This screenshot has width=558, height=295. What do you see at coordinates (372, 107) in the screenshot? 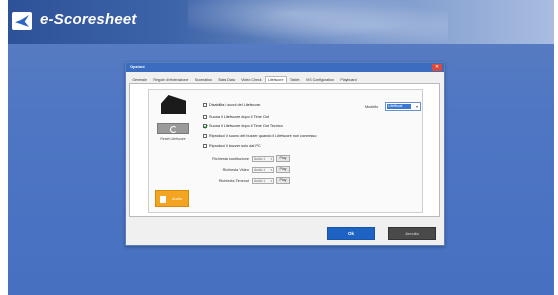
I see `model-label: Modello` at bounding box center [372, 107].